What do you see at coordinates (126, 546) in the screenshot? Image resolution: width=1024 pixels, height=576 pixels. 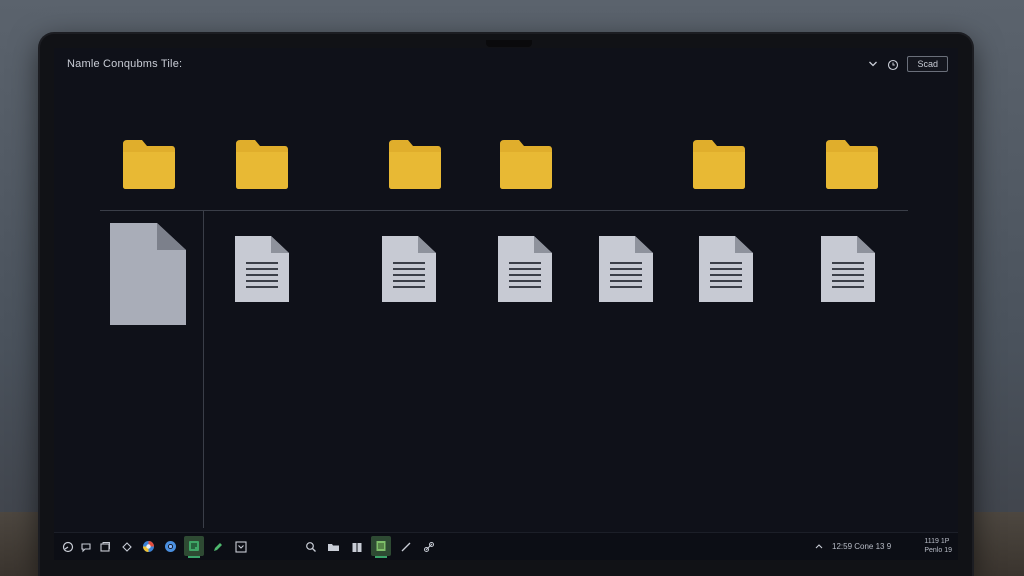 I see `tag-icon` at bounding box center [126, 546].